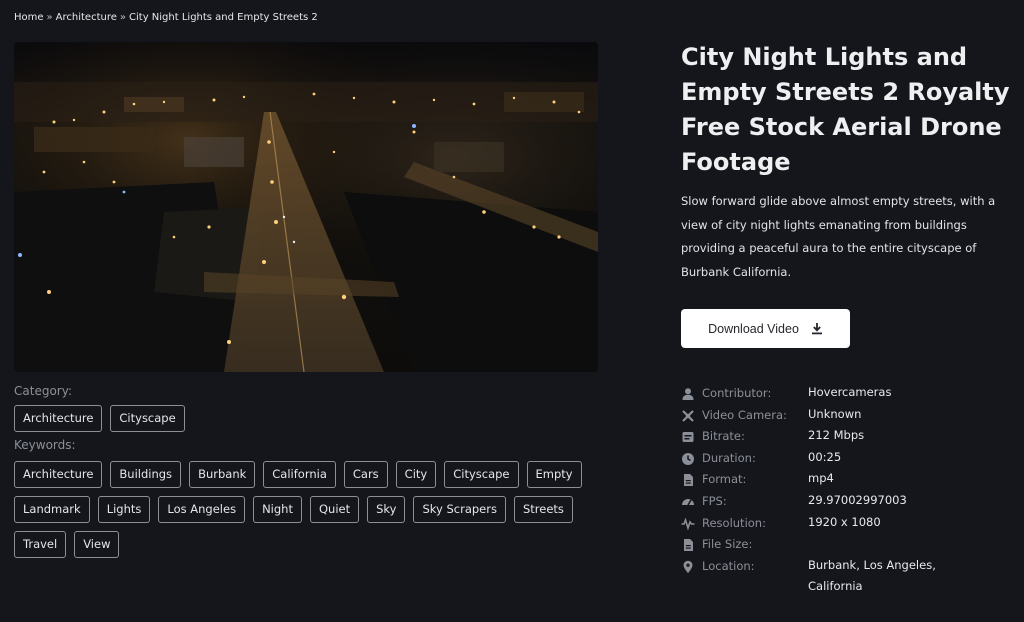 This screenshot has height=622, width=1024. Describe the element at coordinates (86, 17) in the screenshot. I see `breadcrumb-category-link: Architecture` at that location.